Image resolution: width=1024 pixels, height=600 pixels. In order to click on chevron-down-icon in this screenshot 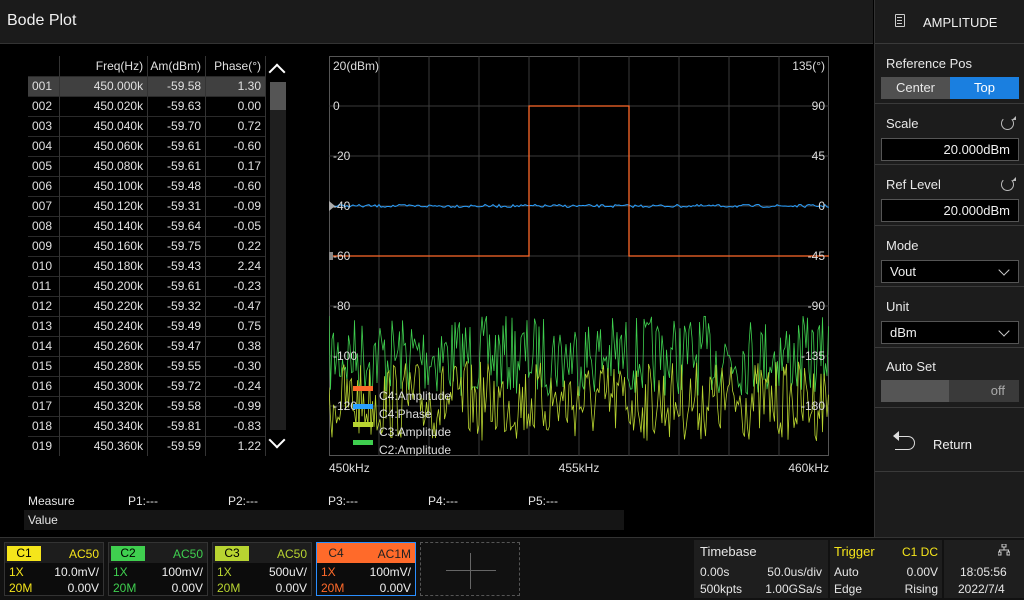, I will do `click(1004, 331)`.